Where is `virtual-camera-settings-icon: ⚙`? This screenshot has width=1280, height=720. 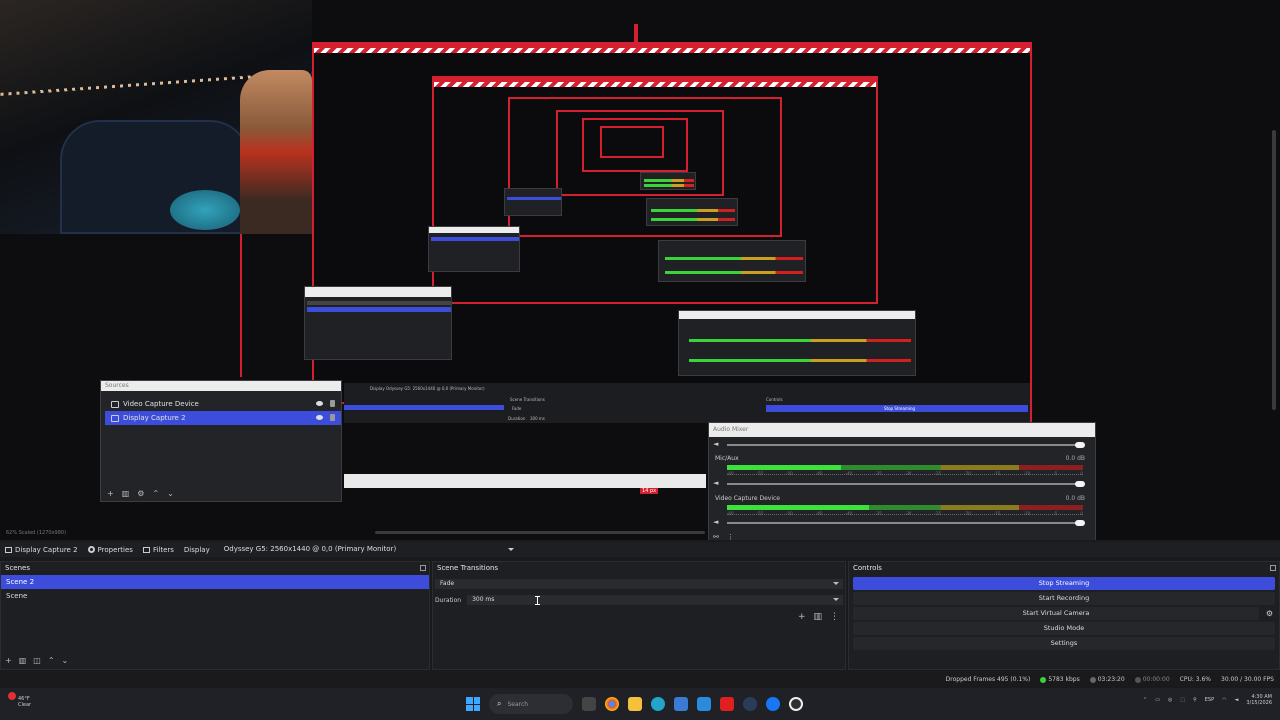 virtual-camera-settings-icon: ⚙ is located at coordinates (1269, 613).